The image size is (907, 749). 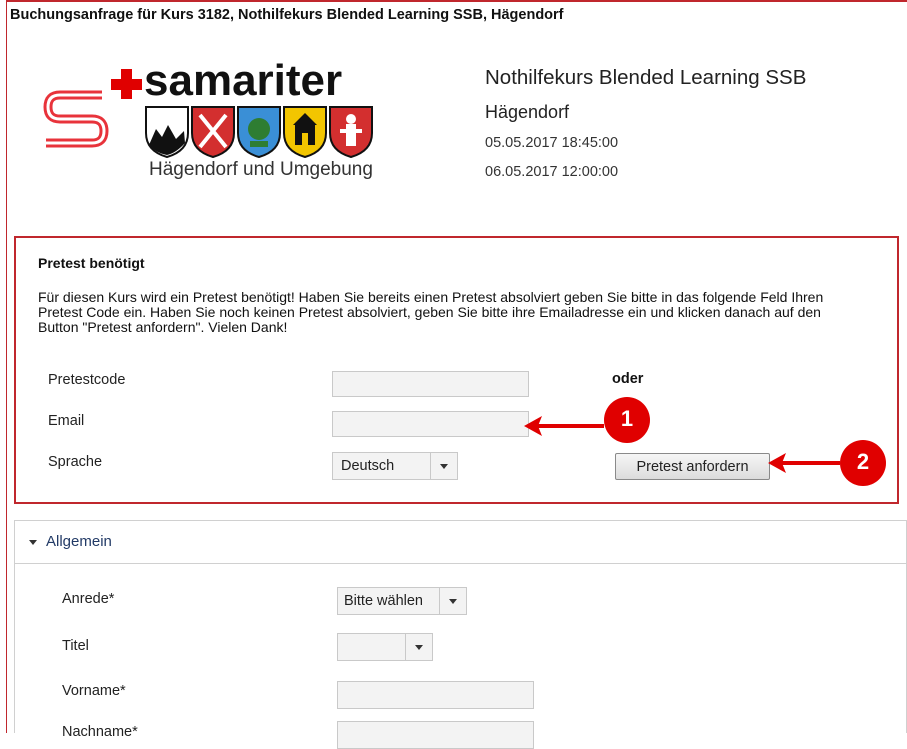 I want to click on caret-down-icon, so click(x=33, y=542).